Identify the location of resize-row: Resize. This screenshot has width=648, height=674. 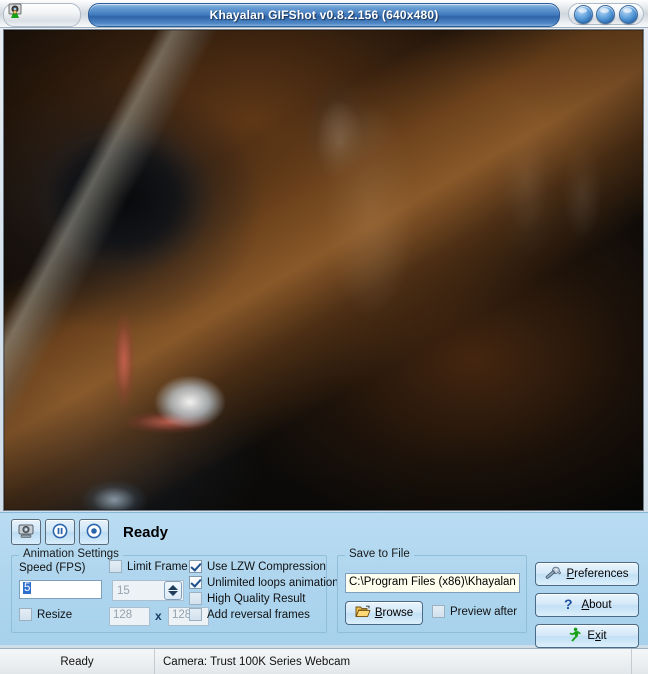
(45, 614).